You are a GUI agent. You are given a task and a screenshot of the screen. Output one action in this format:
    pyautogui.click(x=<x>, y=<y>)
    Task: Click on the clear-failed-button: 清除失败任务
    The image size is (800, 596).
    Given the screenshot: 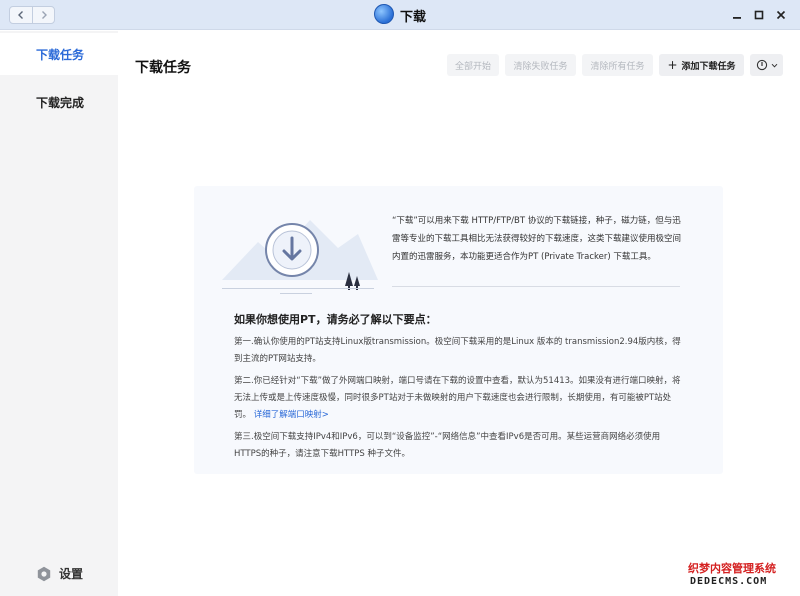 What is the action you would take?
    pyautogui.click(x=540, y=65)
    